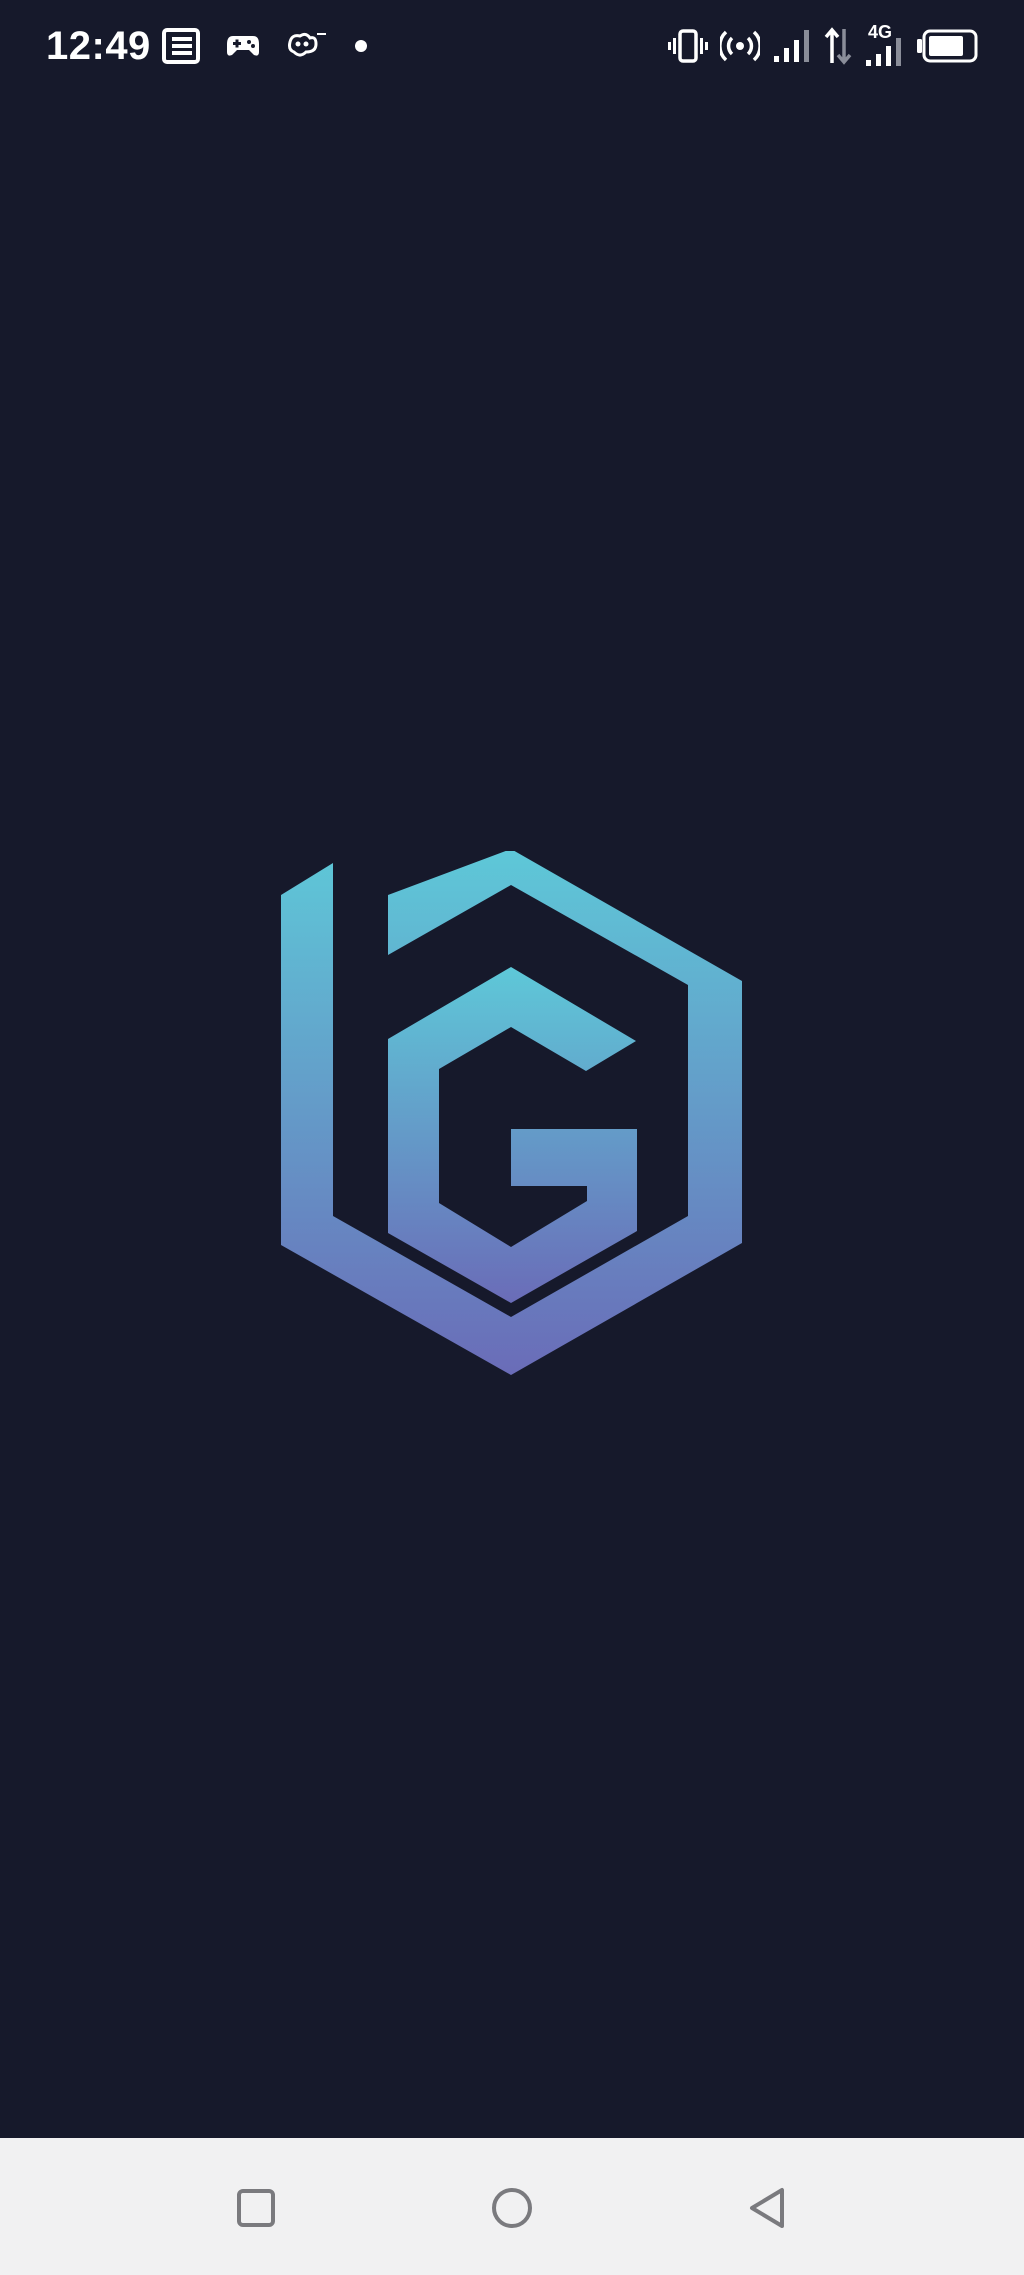 The image size is (1024, 2275). Describe the element at coordinates (307, 46) in the screenshot. I see `carrier-app-icon` at that location.